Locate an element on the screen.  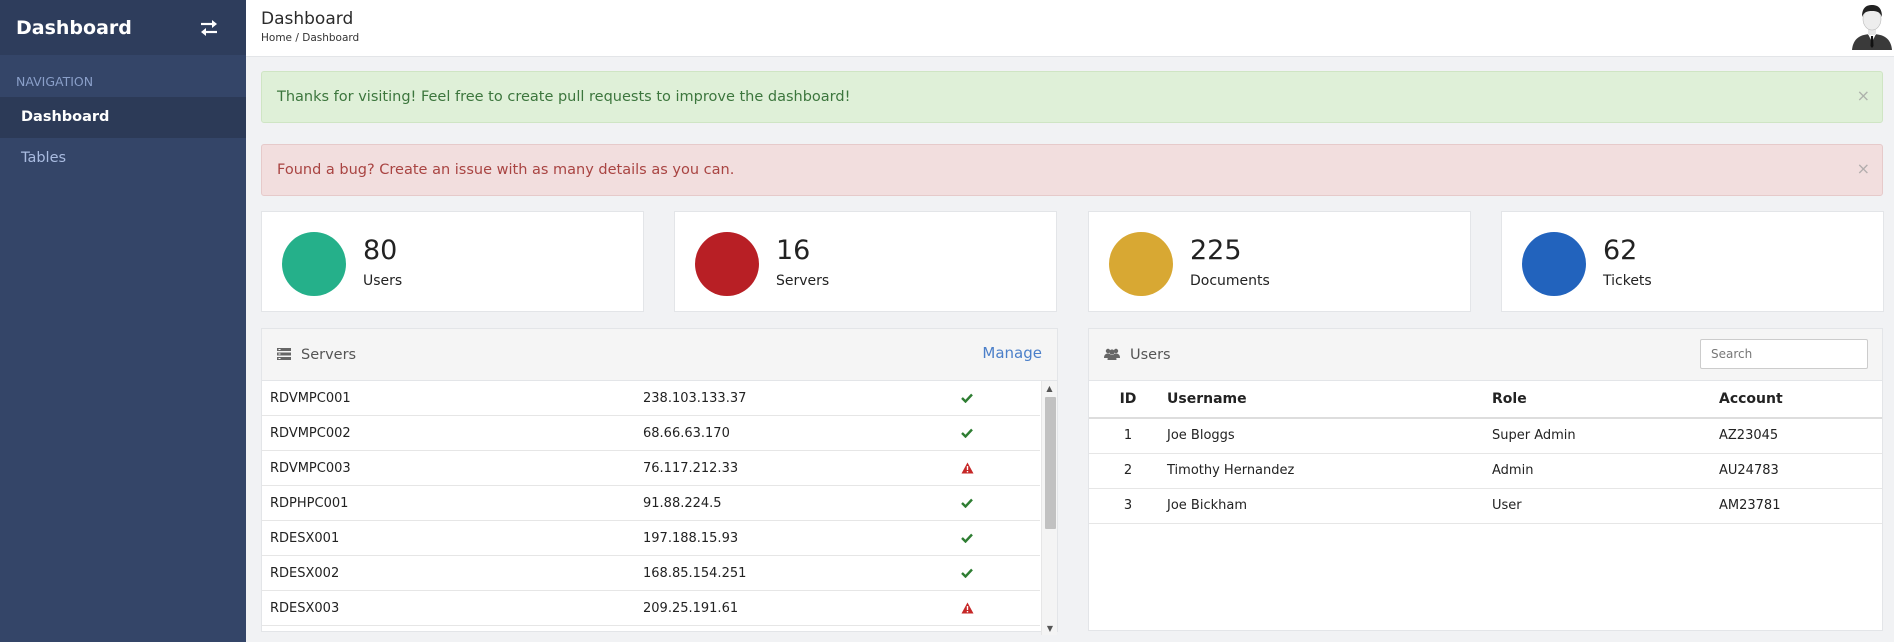
top-bar: Dashboard Home / Dashboard is located at coordinates (1070, 28).